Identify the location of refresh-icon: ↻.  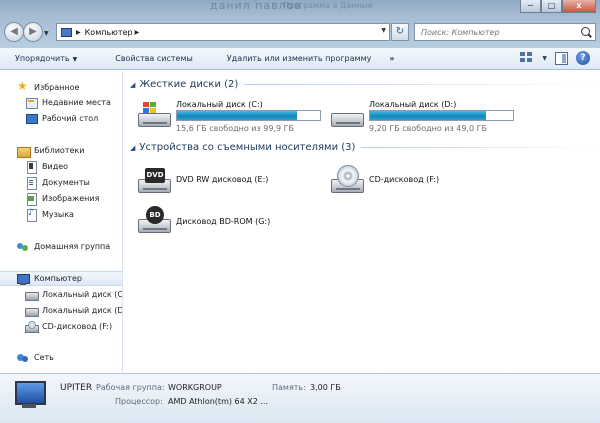
(400, 31).